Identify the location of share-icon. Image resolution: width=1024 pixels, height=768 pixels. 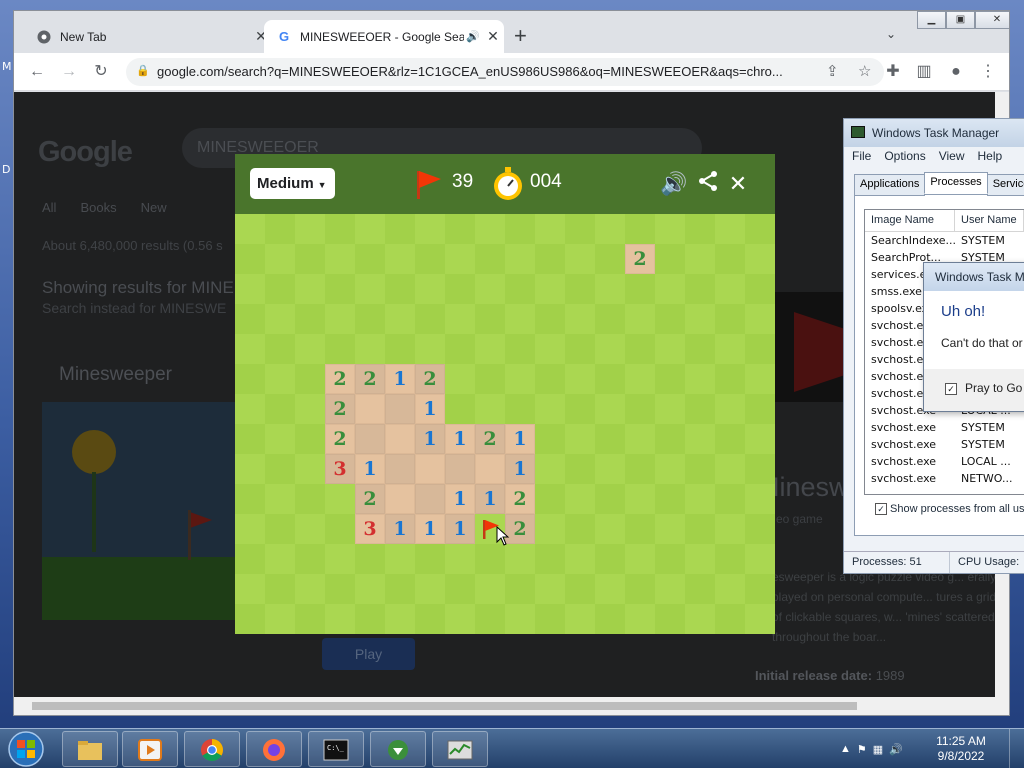
(708, 184).